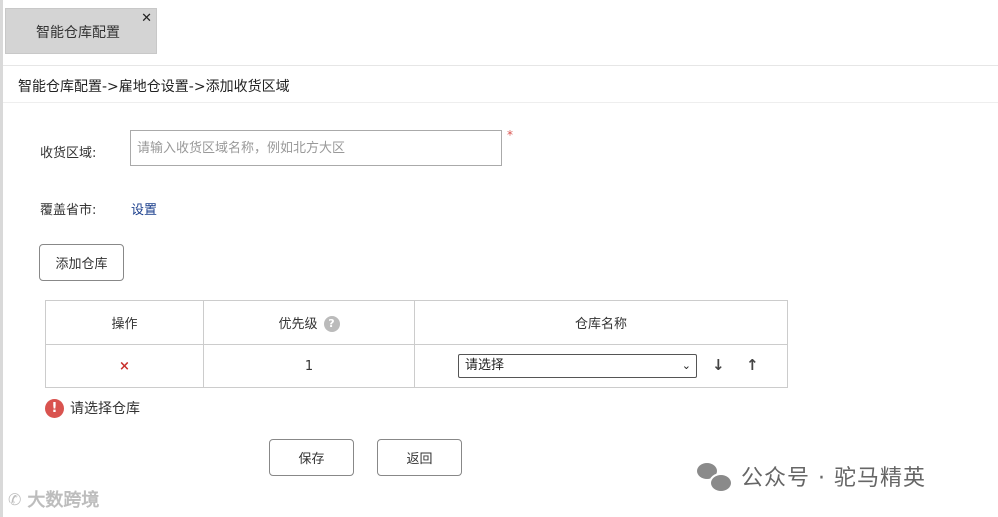 The image size is (998, 517). I want to click on watermark-right: 公众号 · 驼马精英, so click(811, 476).